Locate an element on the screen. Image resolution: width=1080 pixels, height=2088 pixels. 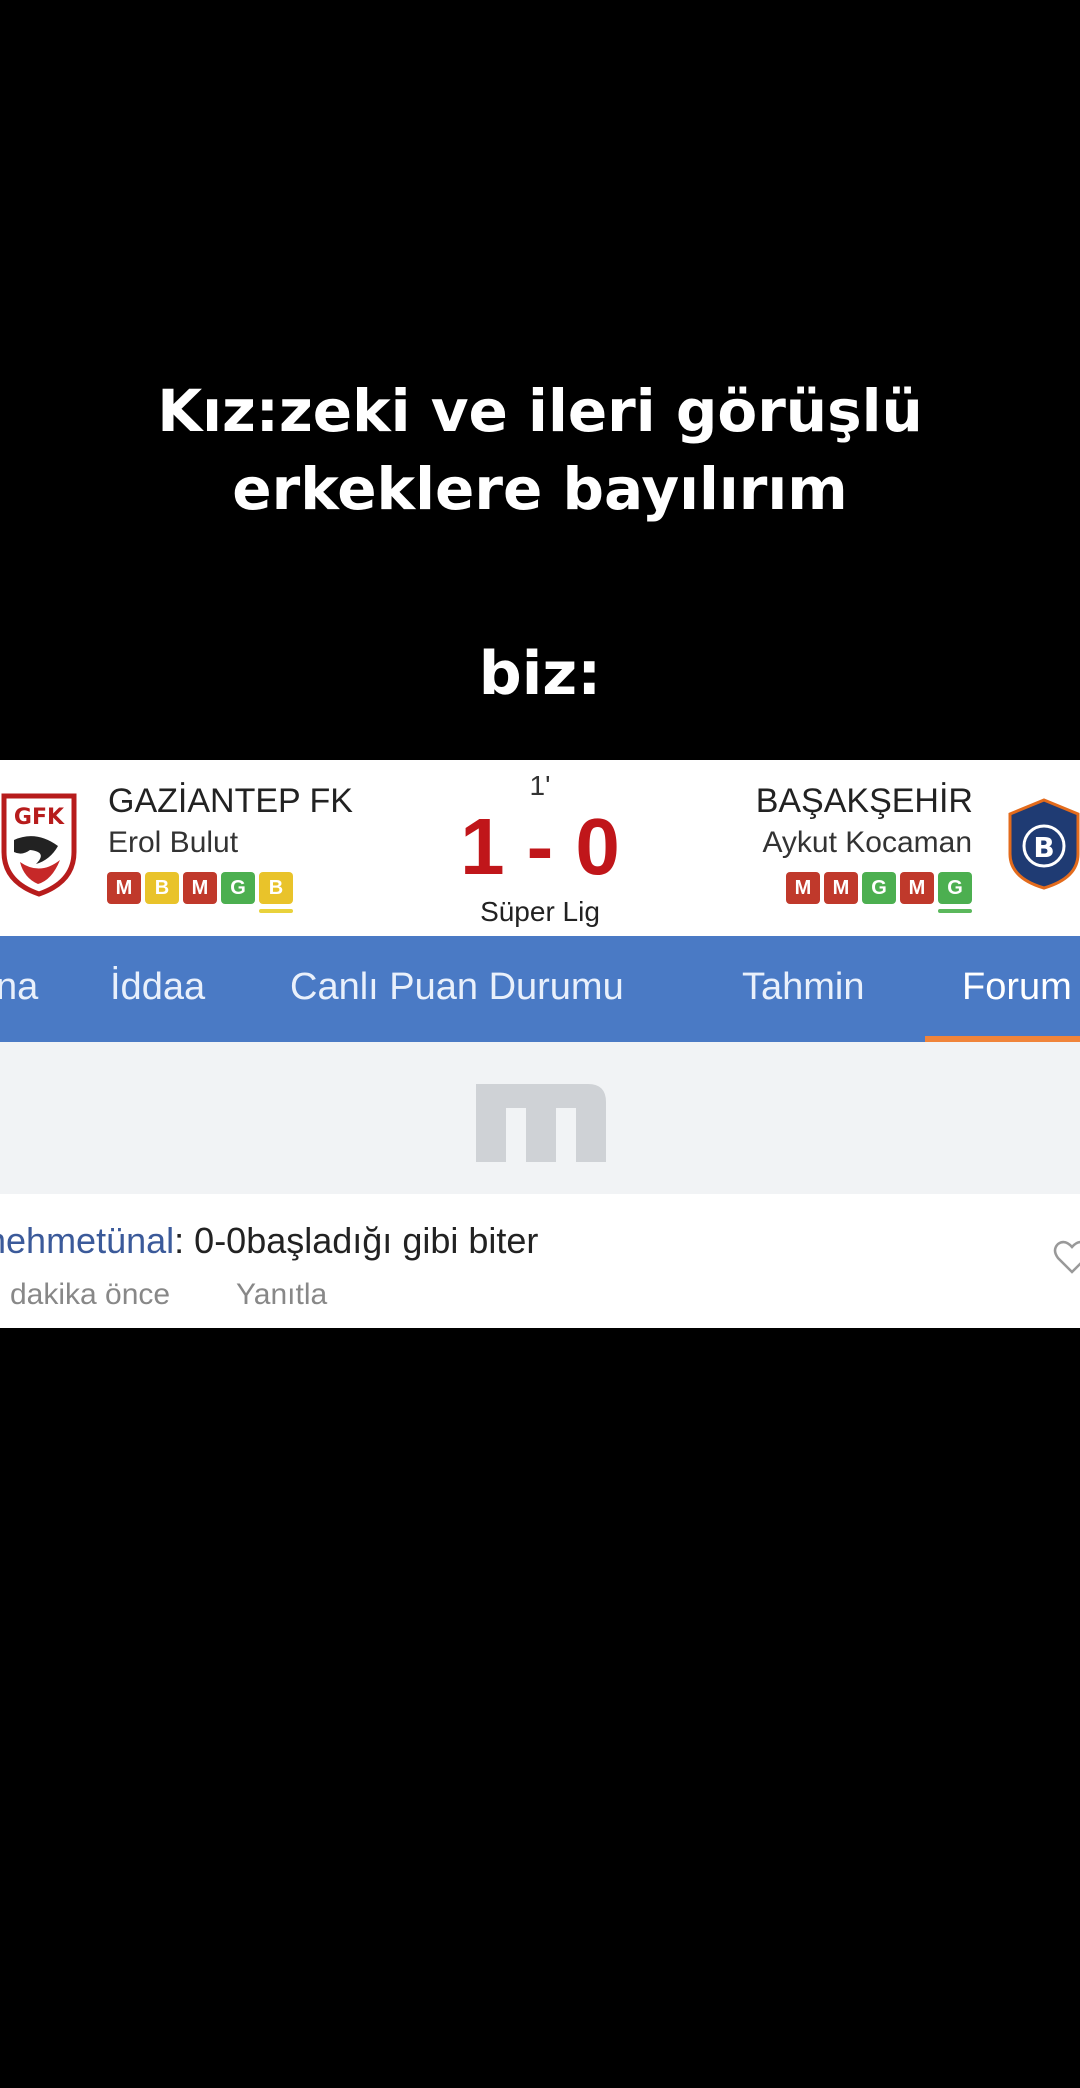
away-team-coach: Aykut Kocaman is located at coordinates (867, 842).